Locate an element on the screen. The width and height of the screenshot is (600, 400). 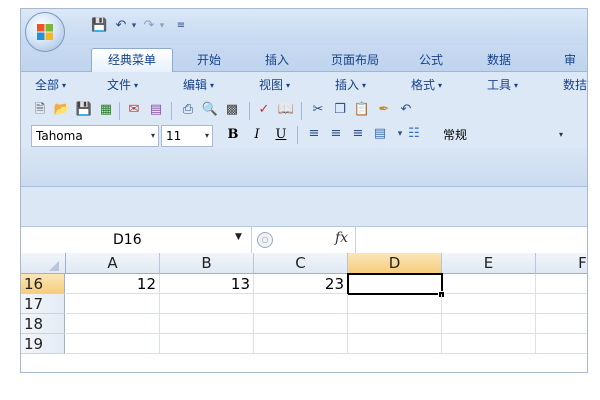
new-document-icon: 🗎 is located at coordinates (40, 110).